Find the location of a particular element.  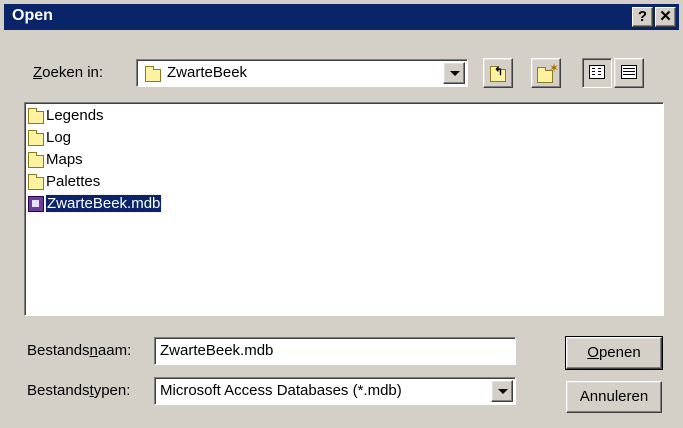

list-view-button is located at coordinates (597, 73).